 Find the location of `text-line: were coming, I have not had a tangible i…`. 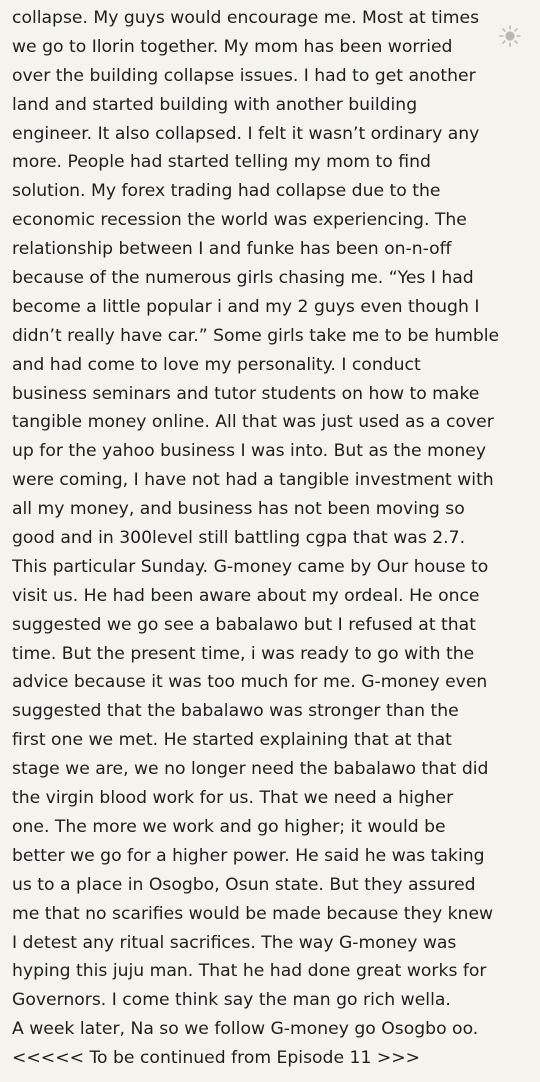

text-line: were coming, I have not had a tangible i… is located at coordinates (253, 480).